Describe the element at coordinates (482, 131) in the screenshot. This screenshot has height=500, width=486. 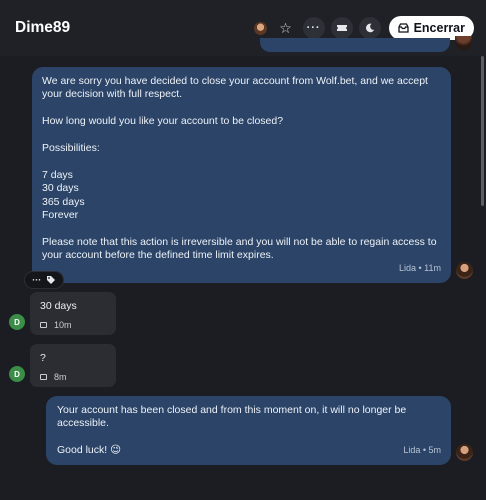
I see `scrollbar` at that location.